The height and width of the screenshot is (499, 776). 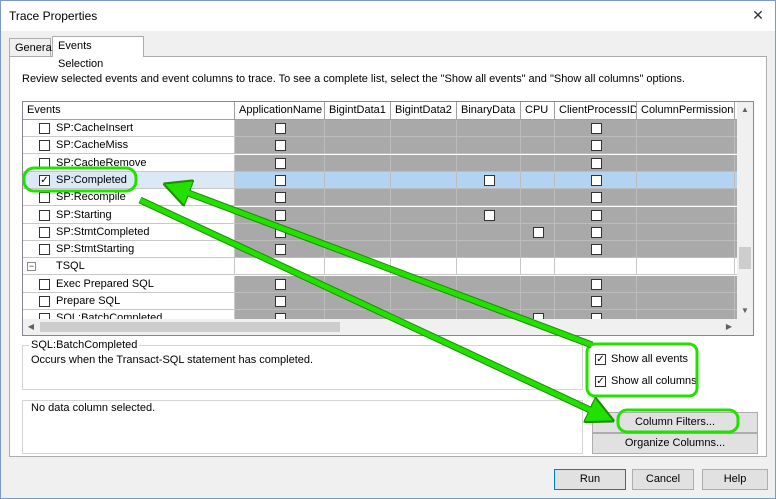 I want to click on event-row: SP:CacheMiss, so click(x=383, y=146).